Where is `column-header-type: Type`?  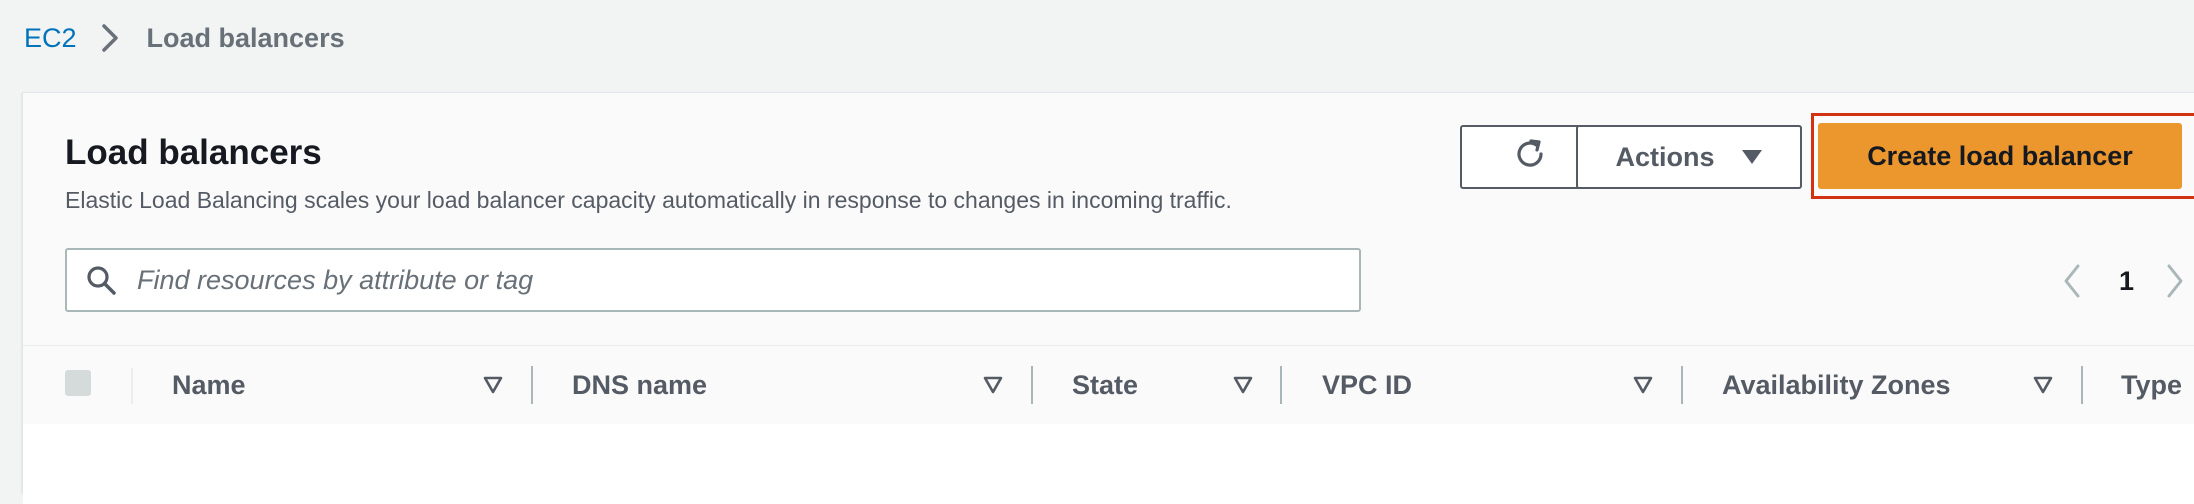
column-header-type: Type is located at coordinates (2157, 385).